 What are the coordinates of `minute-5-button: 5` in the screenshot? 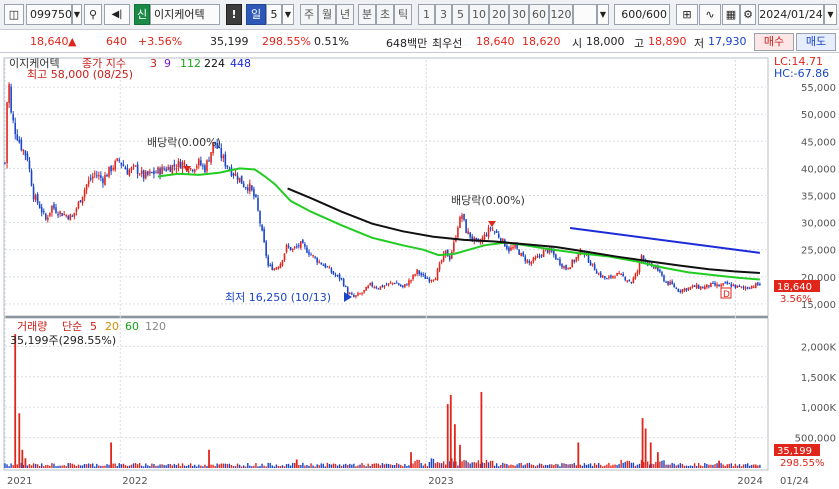 It's located at (460, 14).